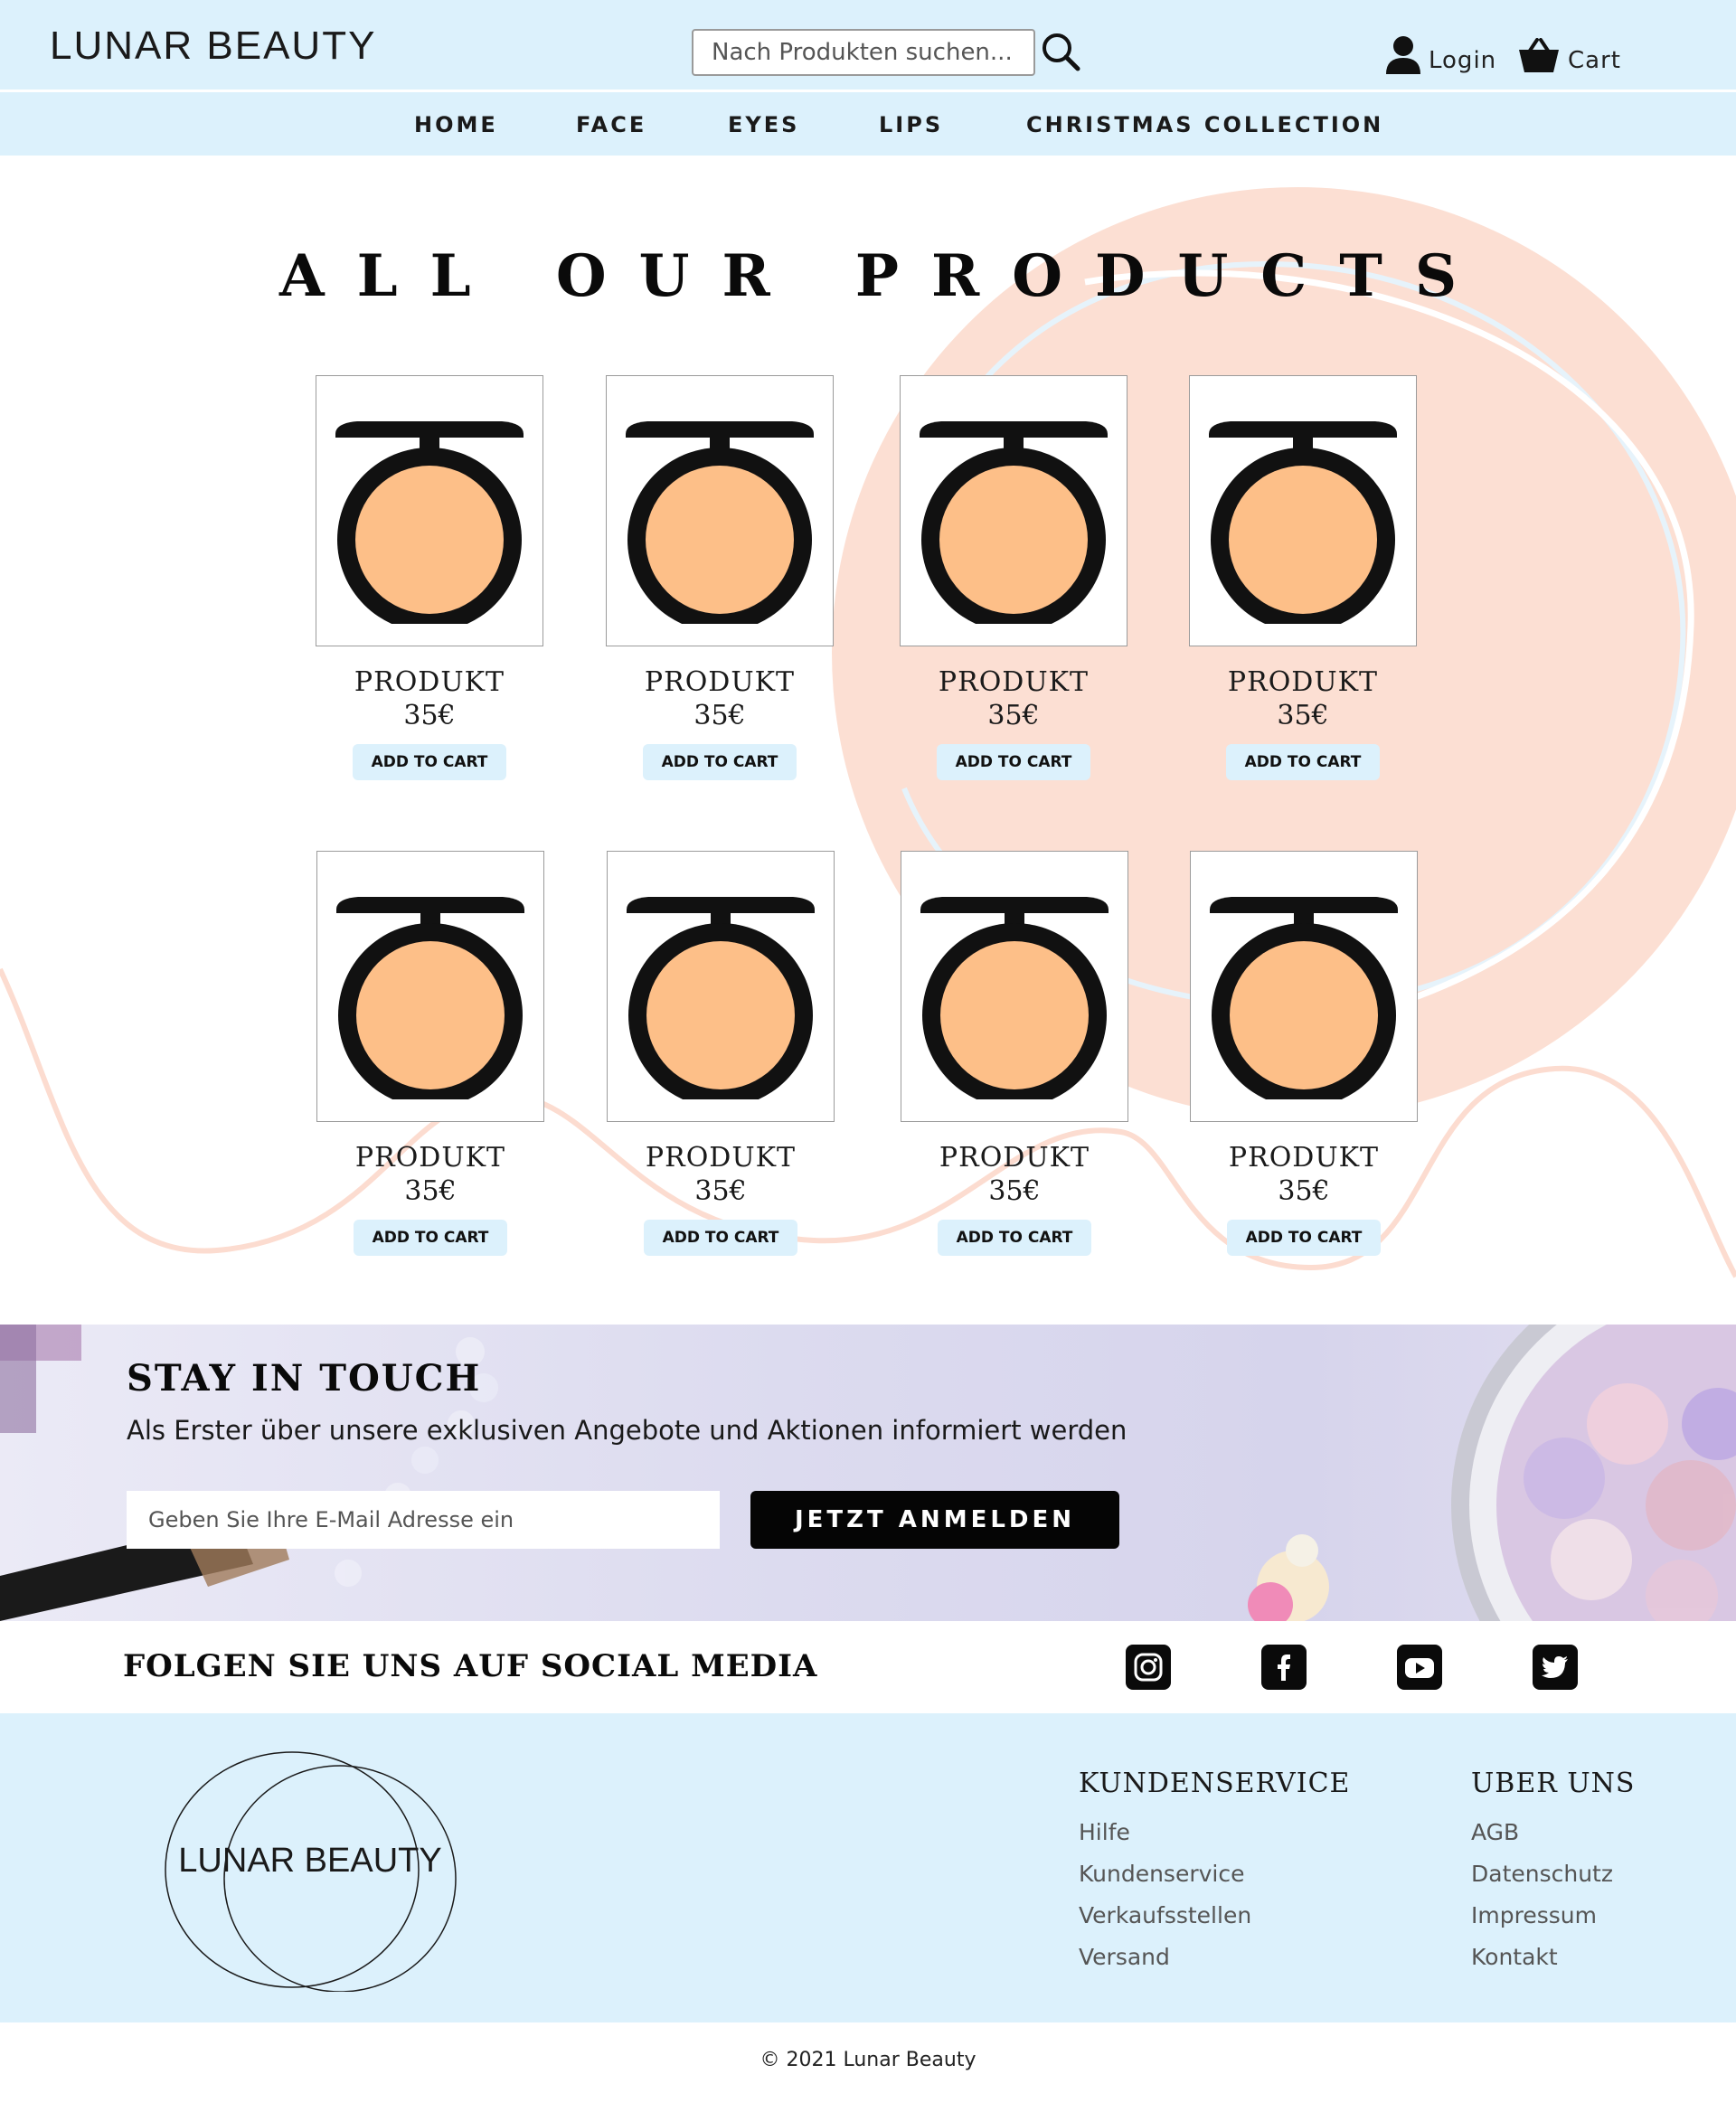 The height and width of the screenshot is (2112, 1736). Describe the element at coordinates (1148, 1667) in the screenshot. I see `instagram-icon` at that location.